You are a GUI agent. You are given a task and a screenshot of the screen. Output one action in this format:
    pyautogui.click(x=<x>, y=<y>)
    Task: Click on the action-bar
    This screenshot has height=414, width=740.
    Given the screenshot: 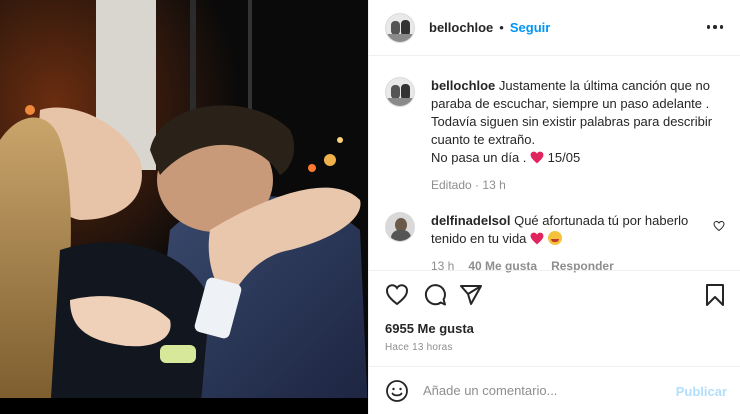 What is the action you would take?
    pyautogui.click(x=555, y=296)
    